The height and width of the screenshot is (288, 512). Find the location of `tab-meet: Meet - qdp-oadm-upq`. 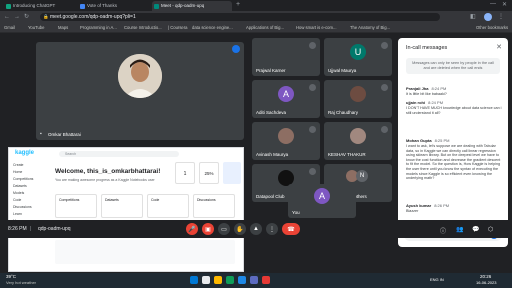

tab-meet: Meet - qdp-oadm-upq is located at coordinates (192, 6).